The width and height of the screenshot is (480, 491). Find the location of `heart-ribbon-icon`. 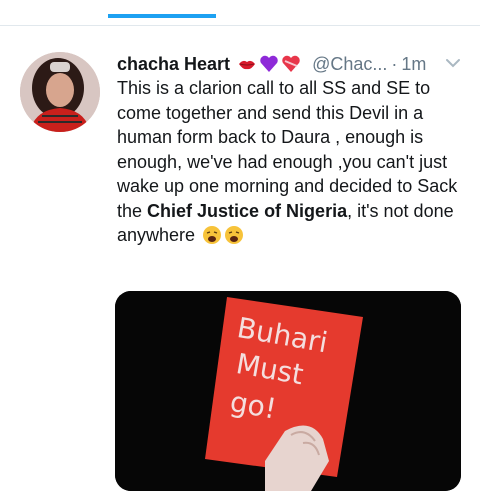

heart-ribbon-icon is located at coordinates (291, 64).